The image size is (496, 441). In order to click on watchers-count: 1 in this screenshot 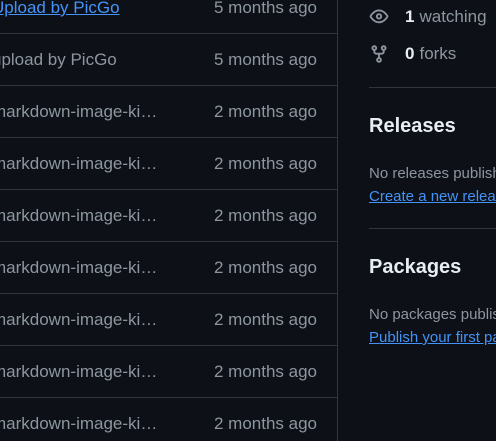, I will do `click(410, 16)`.